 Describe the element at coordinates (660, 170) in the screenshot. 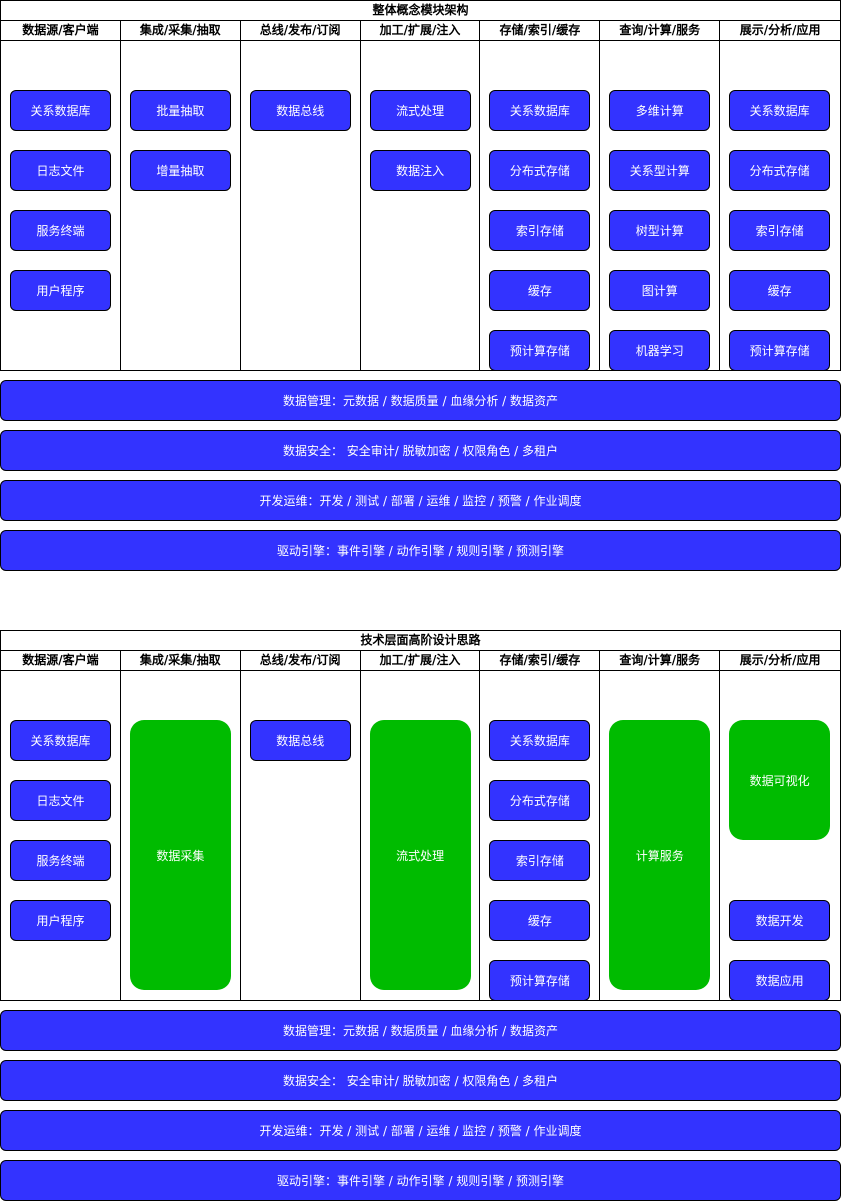

I see `module-box: 关系型计算` at that location.